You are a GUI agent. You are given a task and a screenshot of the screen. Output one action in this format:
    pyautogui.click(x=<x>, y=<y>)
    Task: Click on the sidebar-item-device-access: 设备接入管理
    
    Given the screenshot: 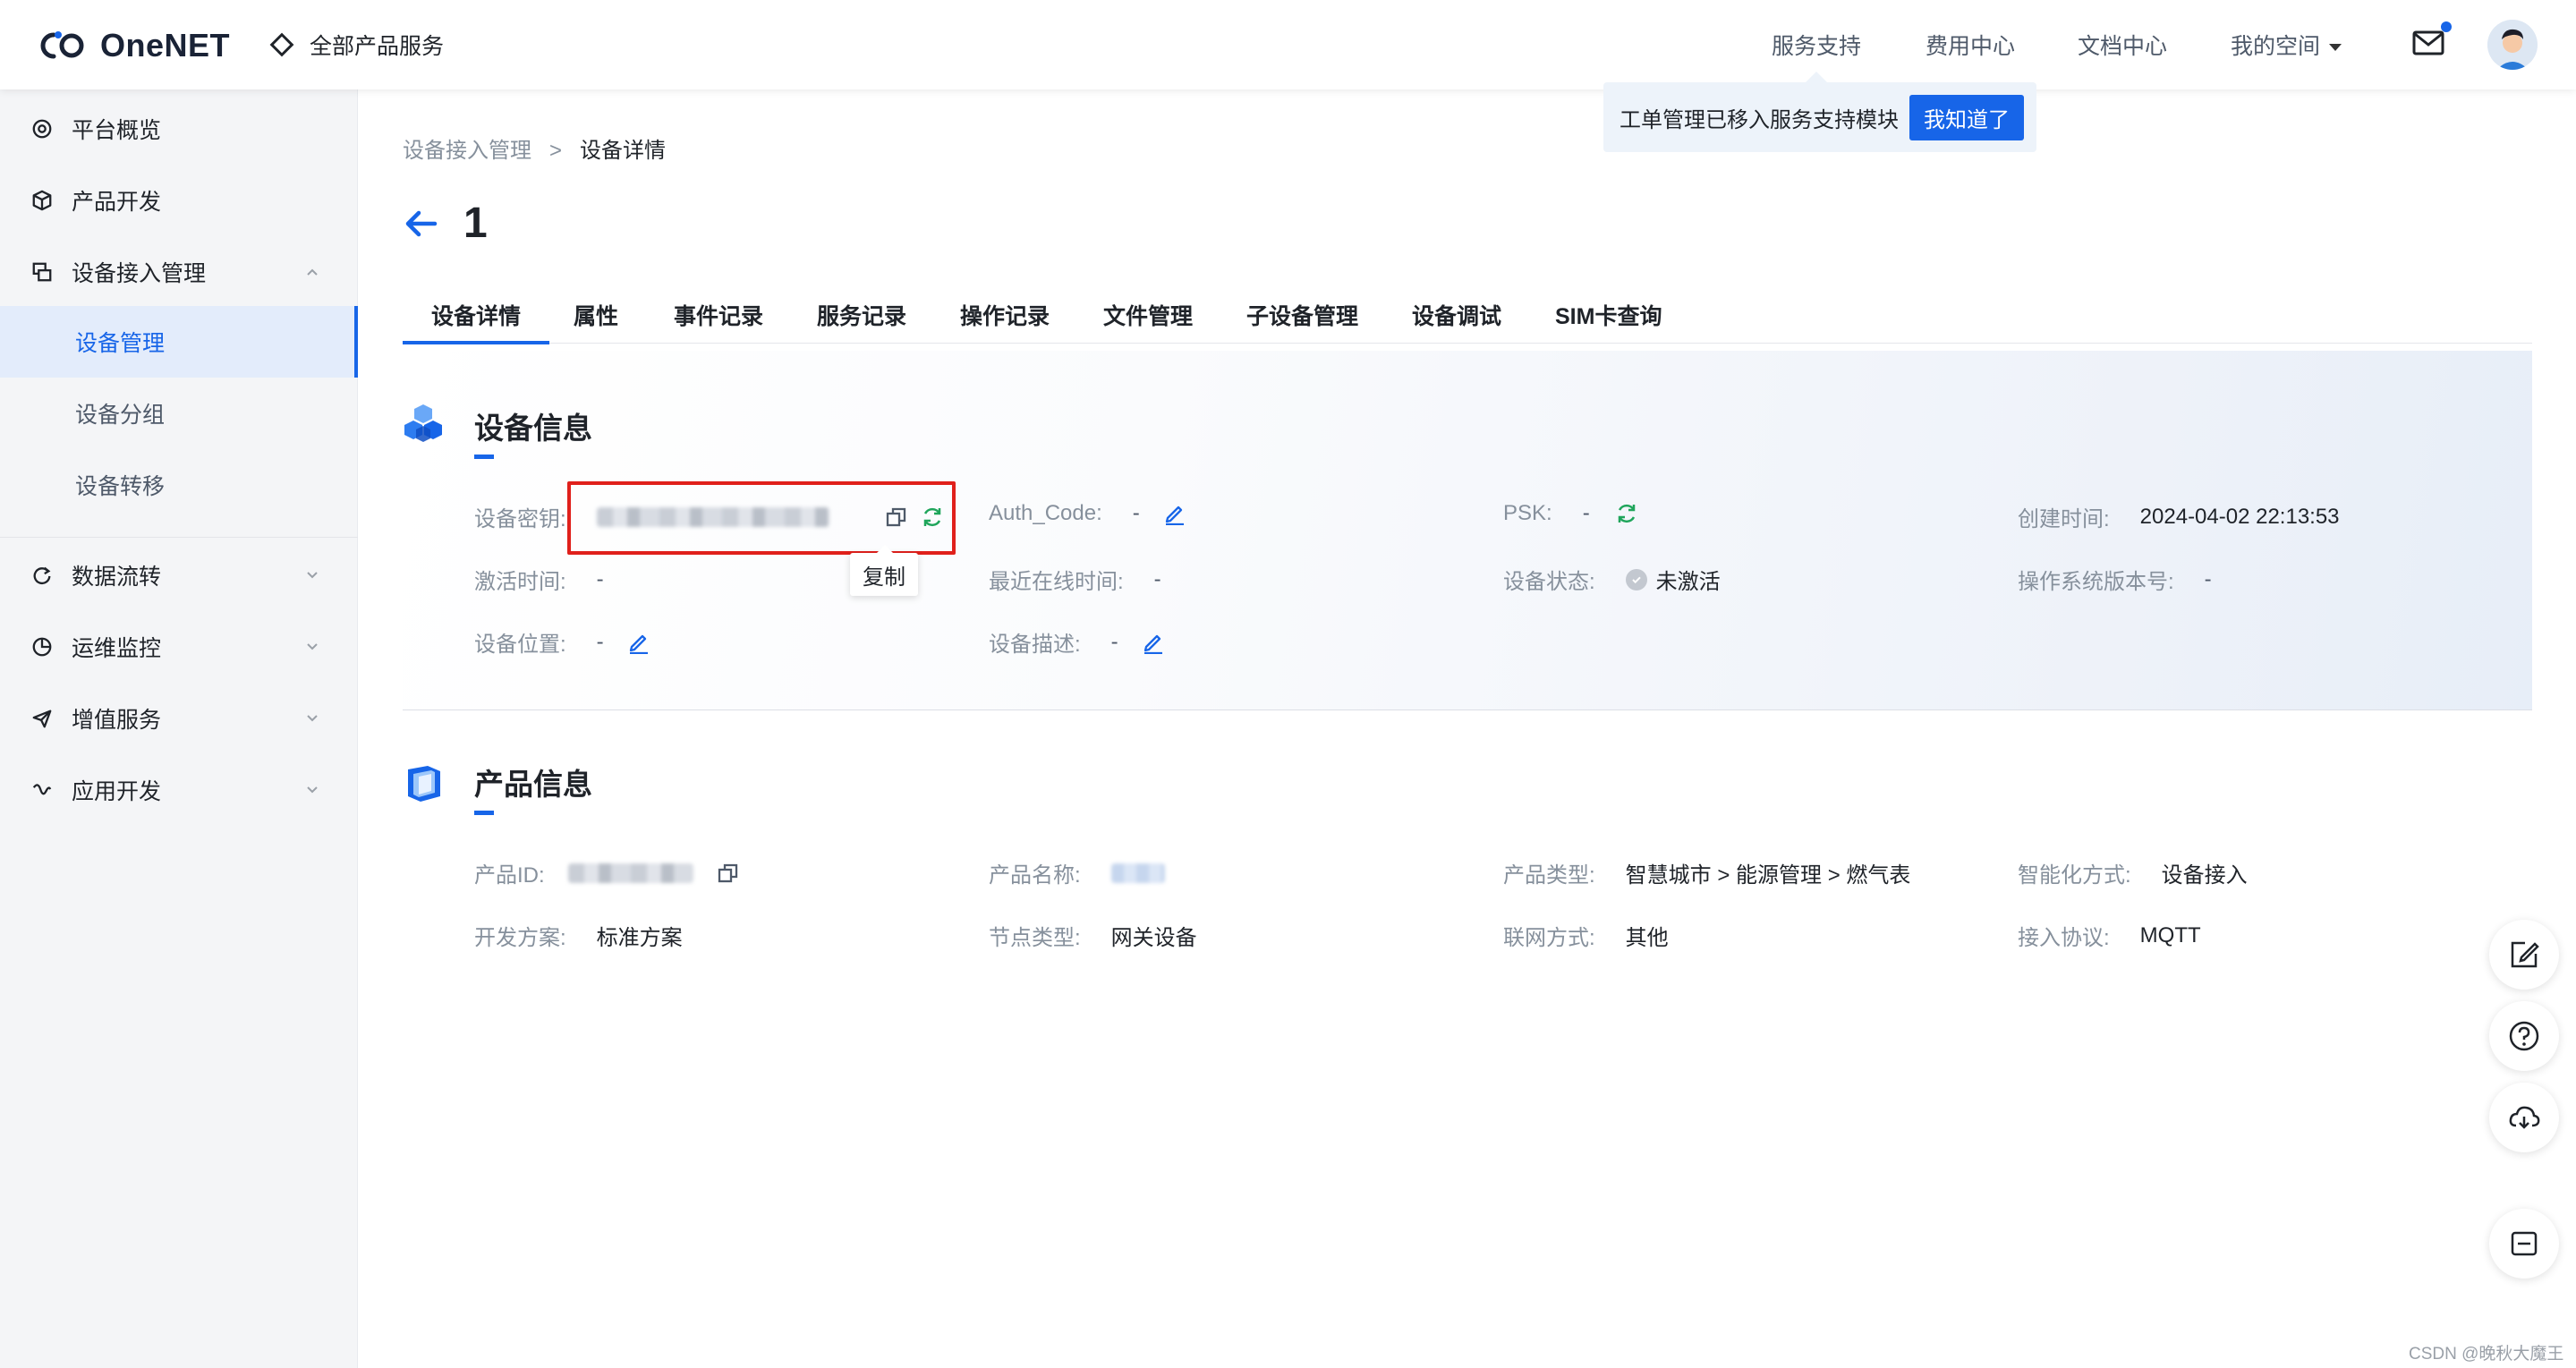 What is the action you would take?
    pyautogui.click(x=179, y=272)
    